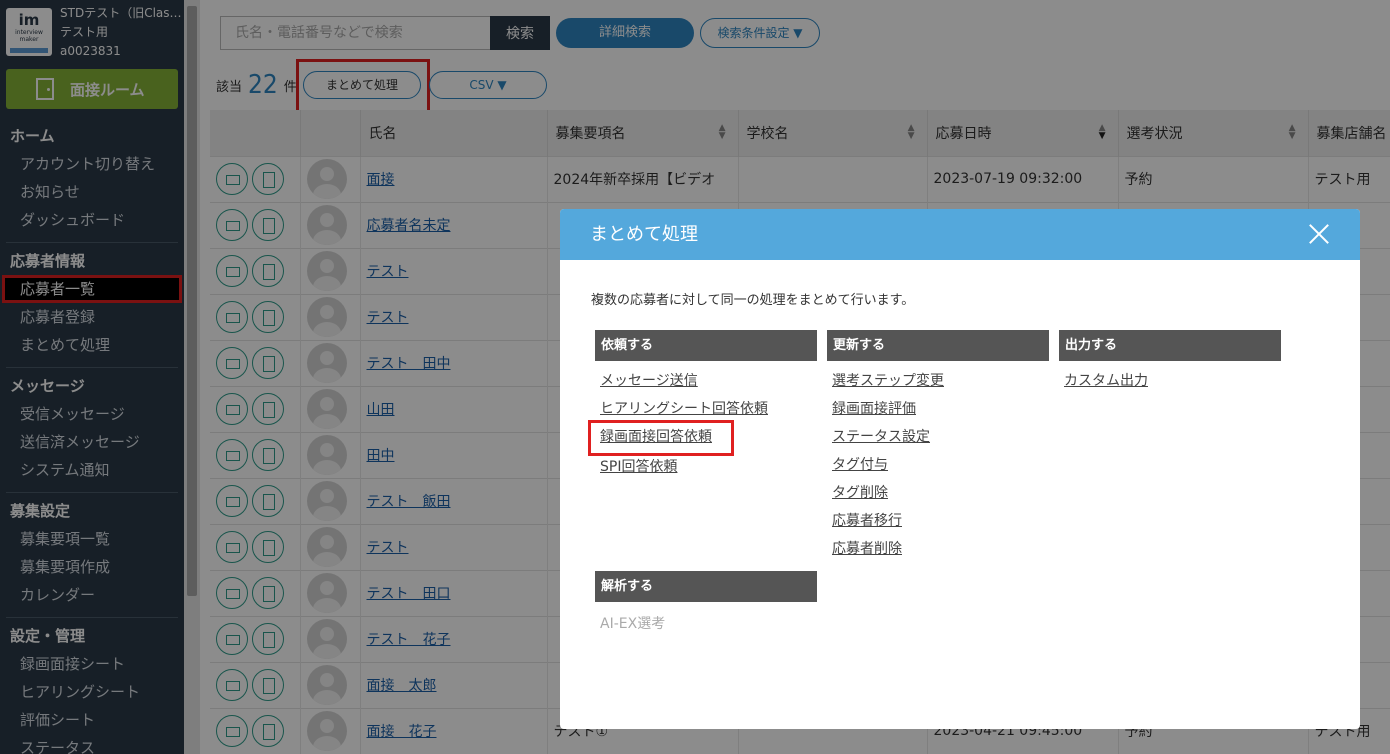 The image size is (1390, 754). What do you see at coordinates (706, 467) in the screenshot?
I see `action-spi-request: SPI回答依頼` at bounding box center [706, 467].